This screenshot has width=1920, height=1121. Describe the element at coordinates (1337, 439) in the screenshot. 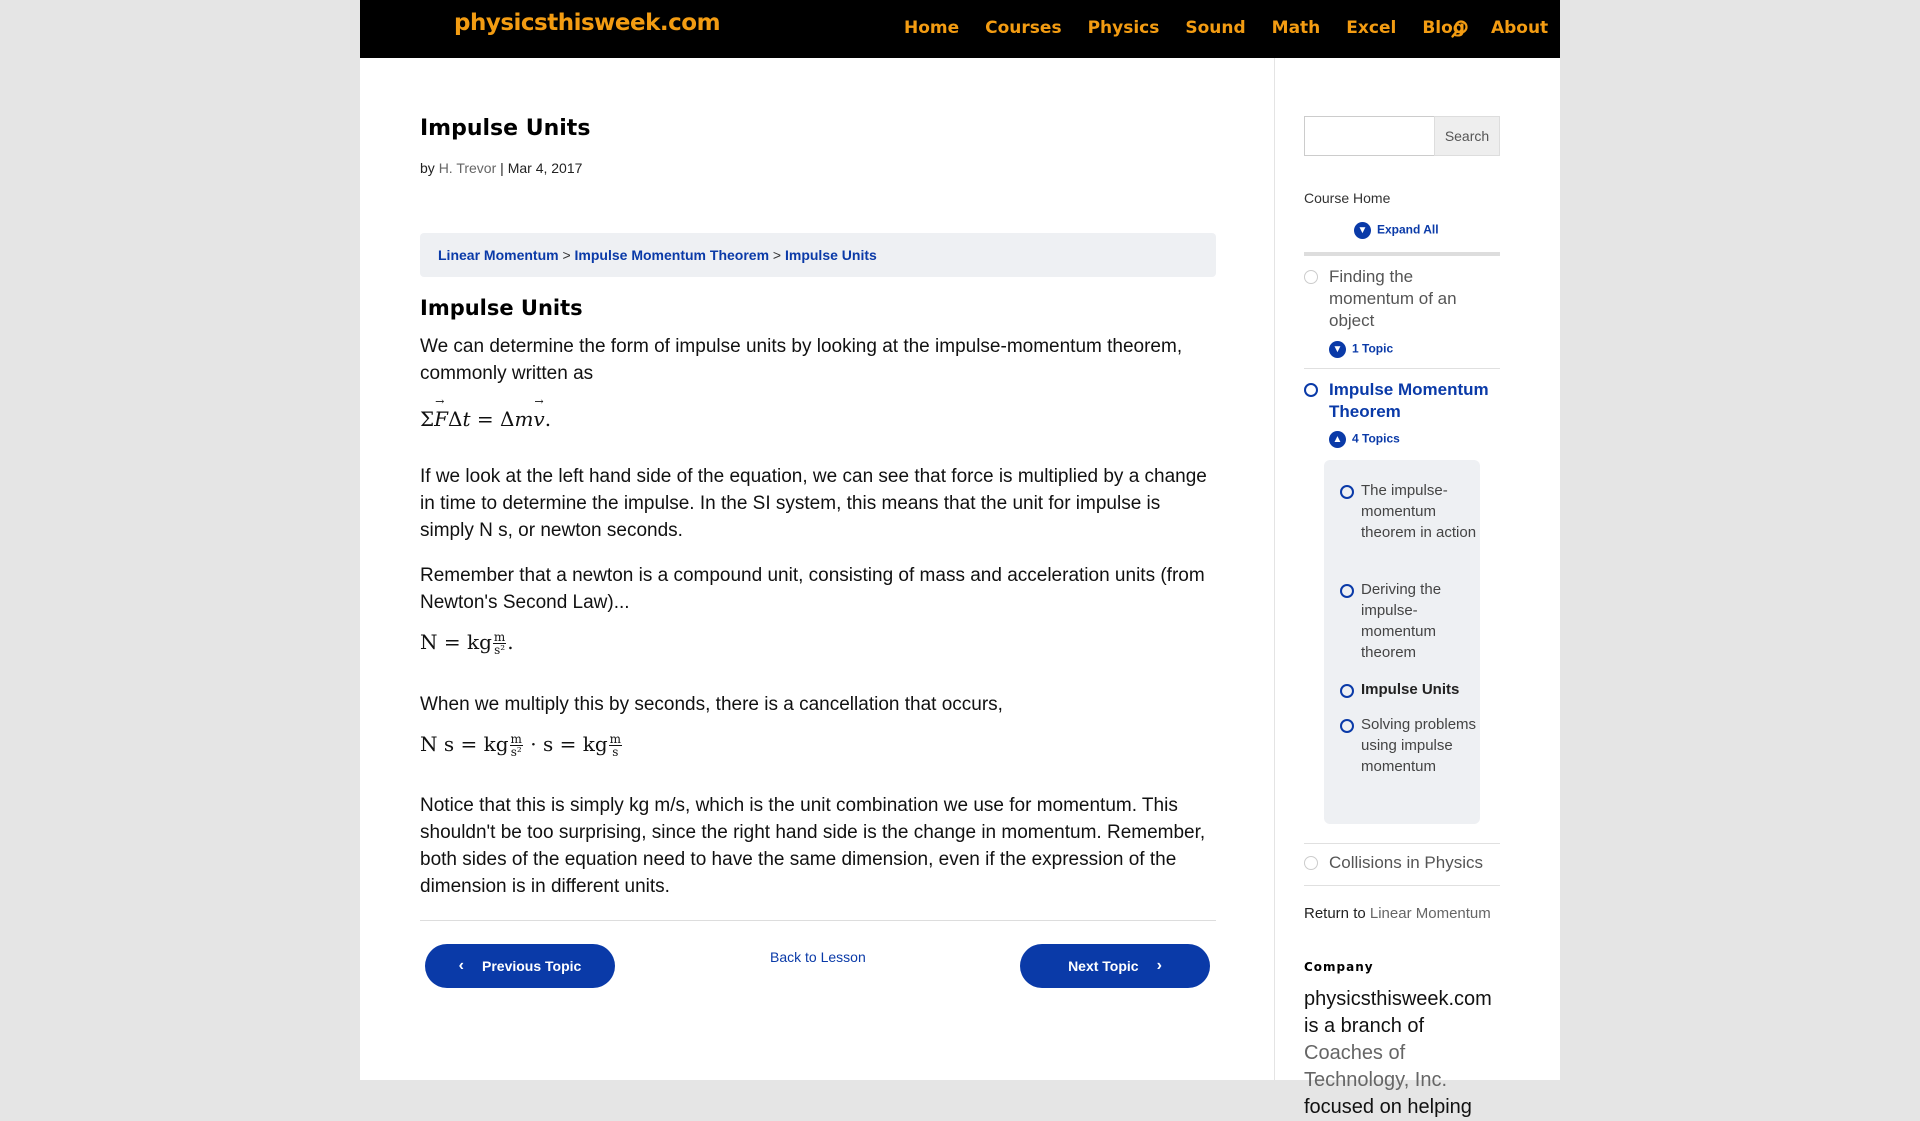

I see `chevron-up-icon: ▲` at that location.